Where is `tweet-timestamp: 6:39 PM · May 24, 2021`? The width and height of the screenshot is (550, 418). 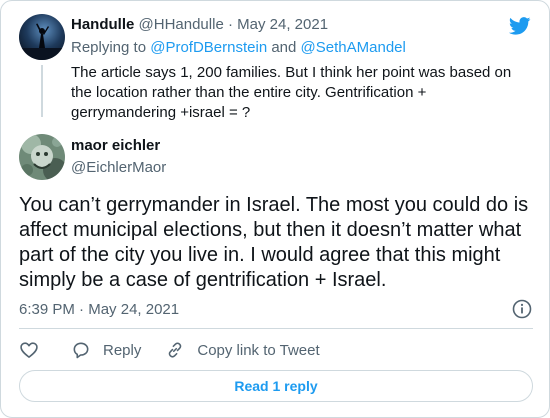
tweet-timestamp: 6:39 PM · May 24, 2021 is located at coordinates (99, 309).